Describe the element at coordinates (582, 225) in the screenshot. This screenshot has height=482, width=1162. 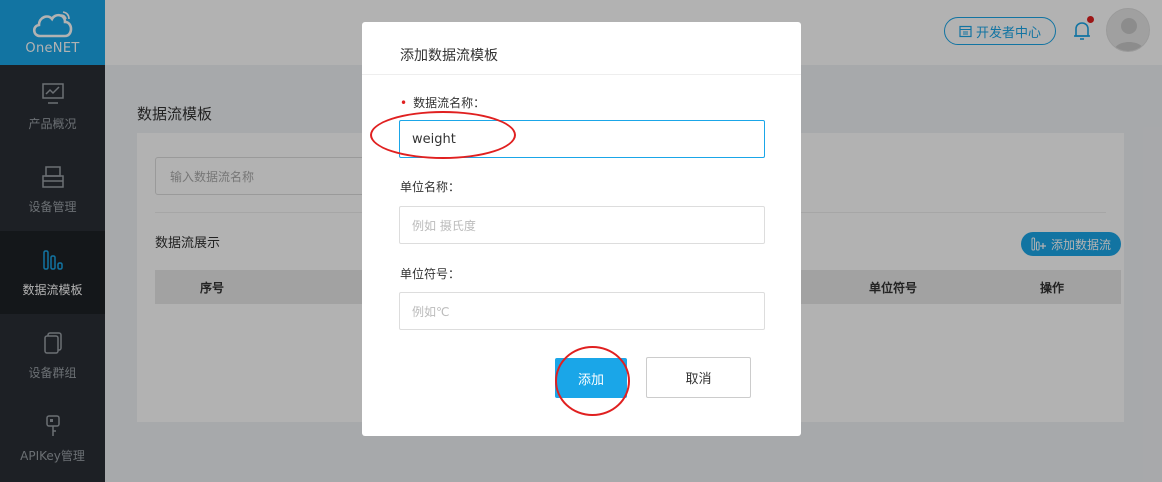
I see `unit-name-field: 例如 摄氏度` at that location.